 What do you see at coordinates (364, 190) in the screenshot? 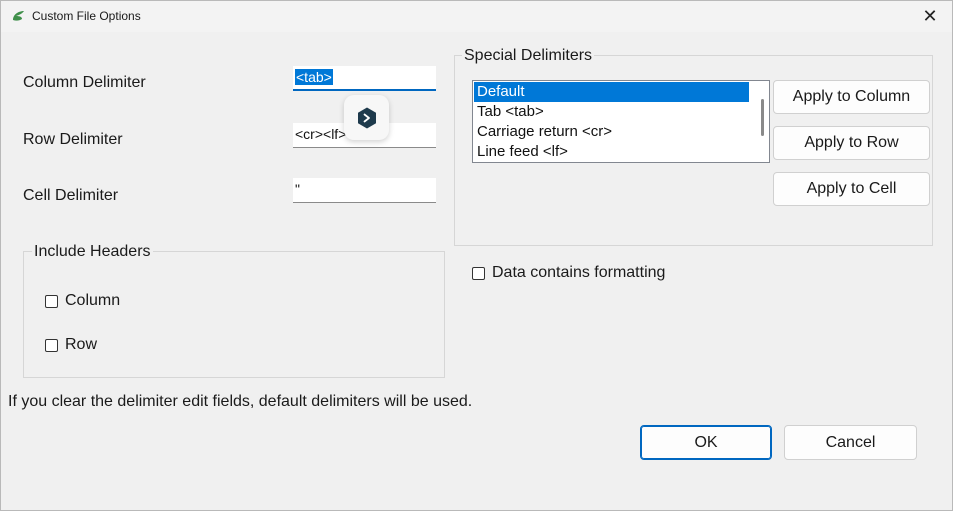
I see `cell-delimiter-field: "` at bounding box center [364, 190].